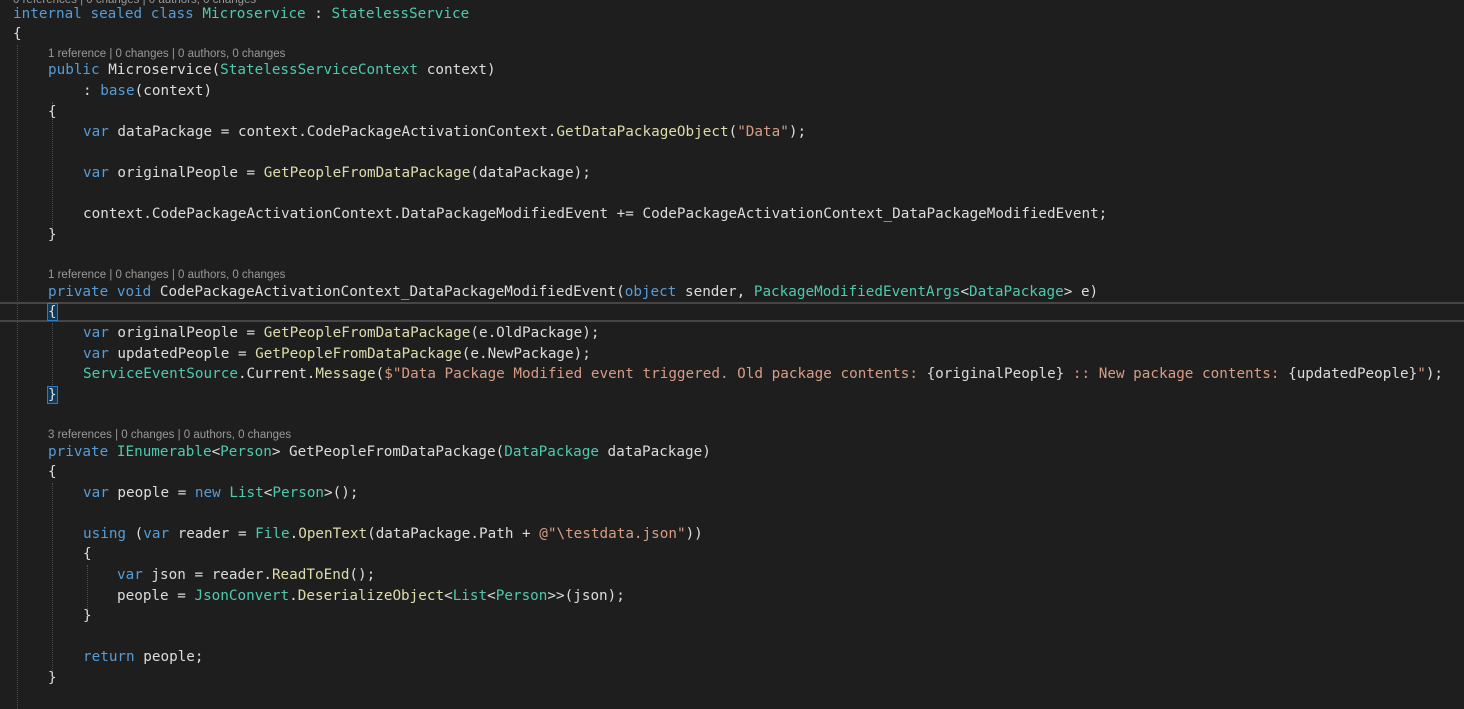  Describe the element at coordinates (52, 678) in the screenshot. I see `code-line-getp-close: }` at that location.